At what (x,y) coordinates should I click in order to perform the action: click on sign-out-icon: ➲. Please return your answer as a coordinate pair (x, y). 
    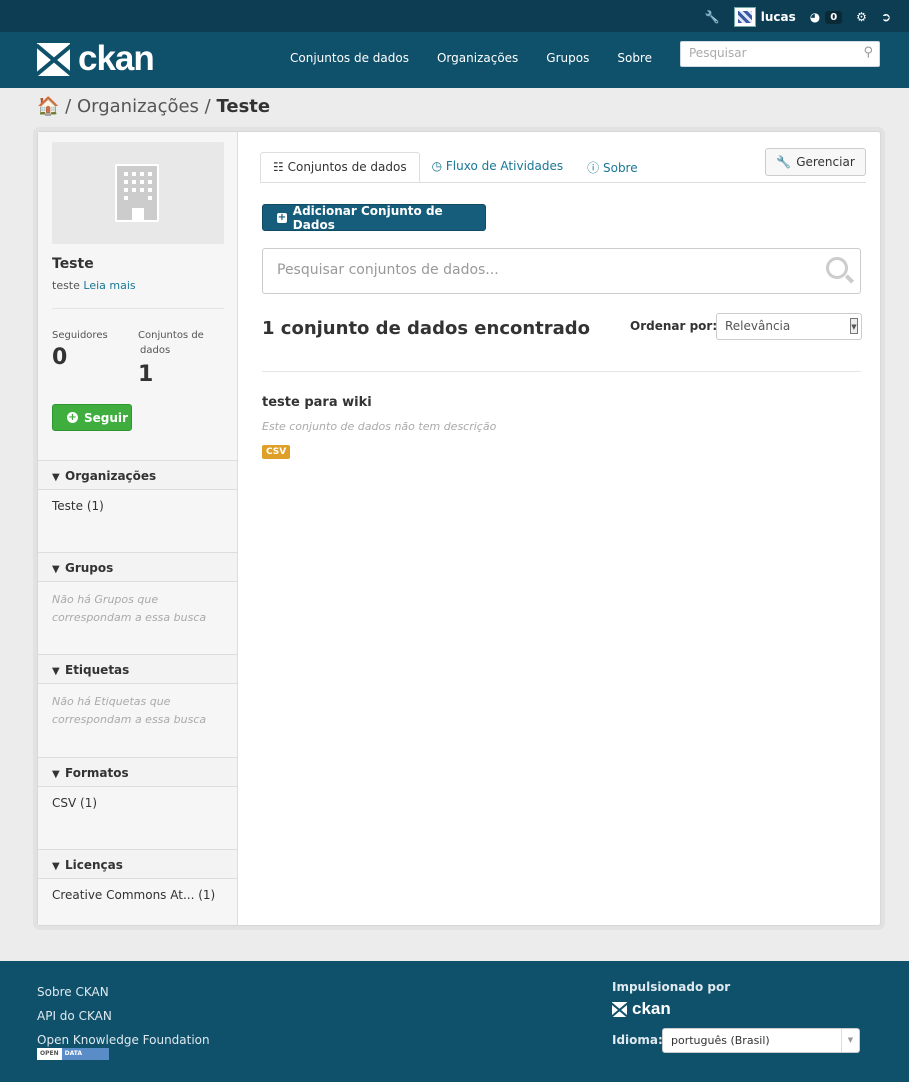
    Looking at the image, I should click on (886, 17).